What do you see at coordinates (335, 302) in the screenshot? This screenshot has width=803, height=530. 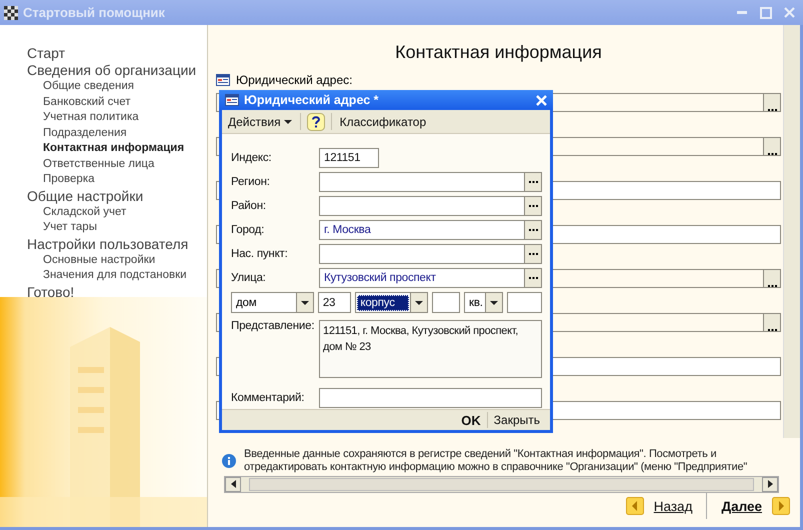 I see `input-field: 23` at bounding box center [335, 302].